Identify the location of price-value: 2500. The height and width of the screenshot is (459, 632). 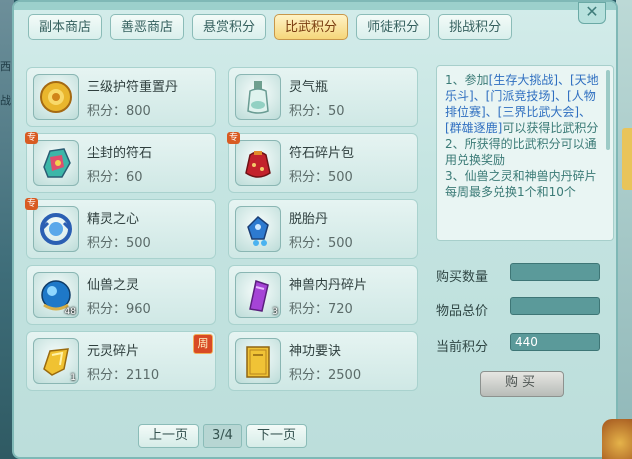
(345, 375).